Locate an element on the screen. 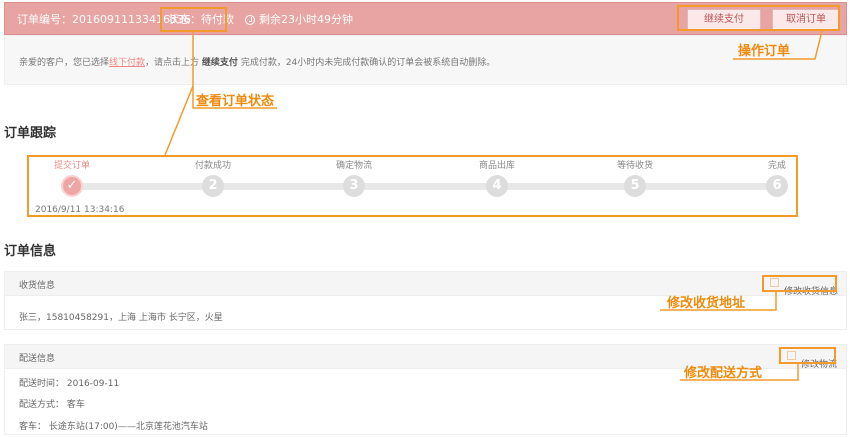 This screenshot has width=850, height=437. annotation-modify-address: 修改收货地址 is located at coordinates (706, 303).